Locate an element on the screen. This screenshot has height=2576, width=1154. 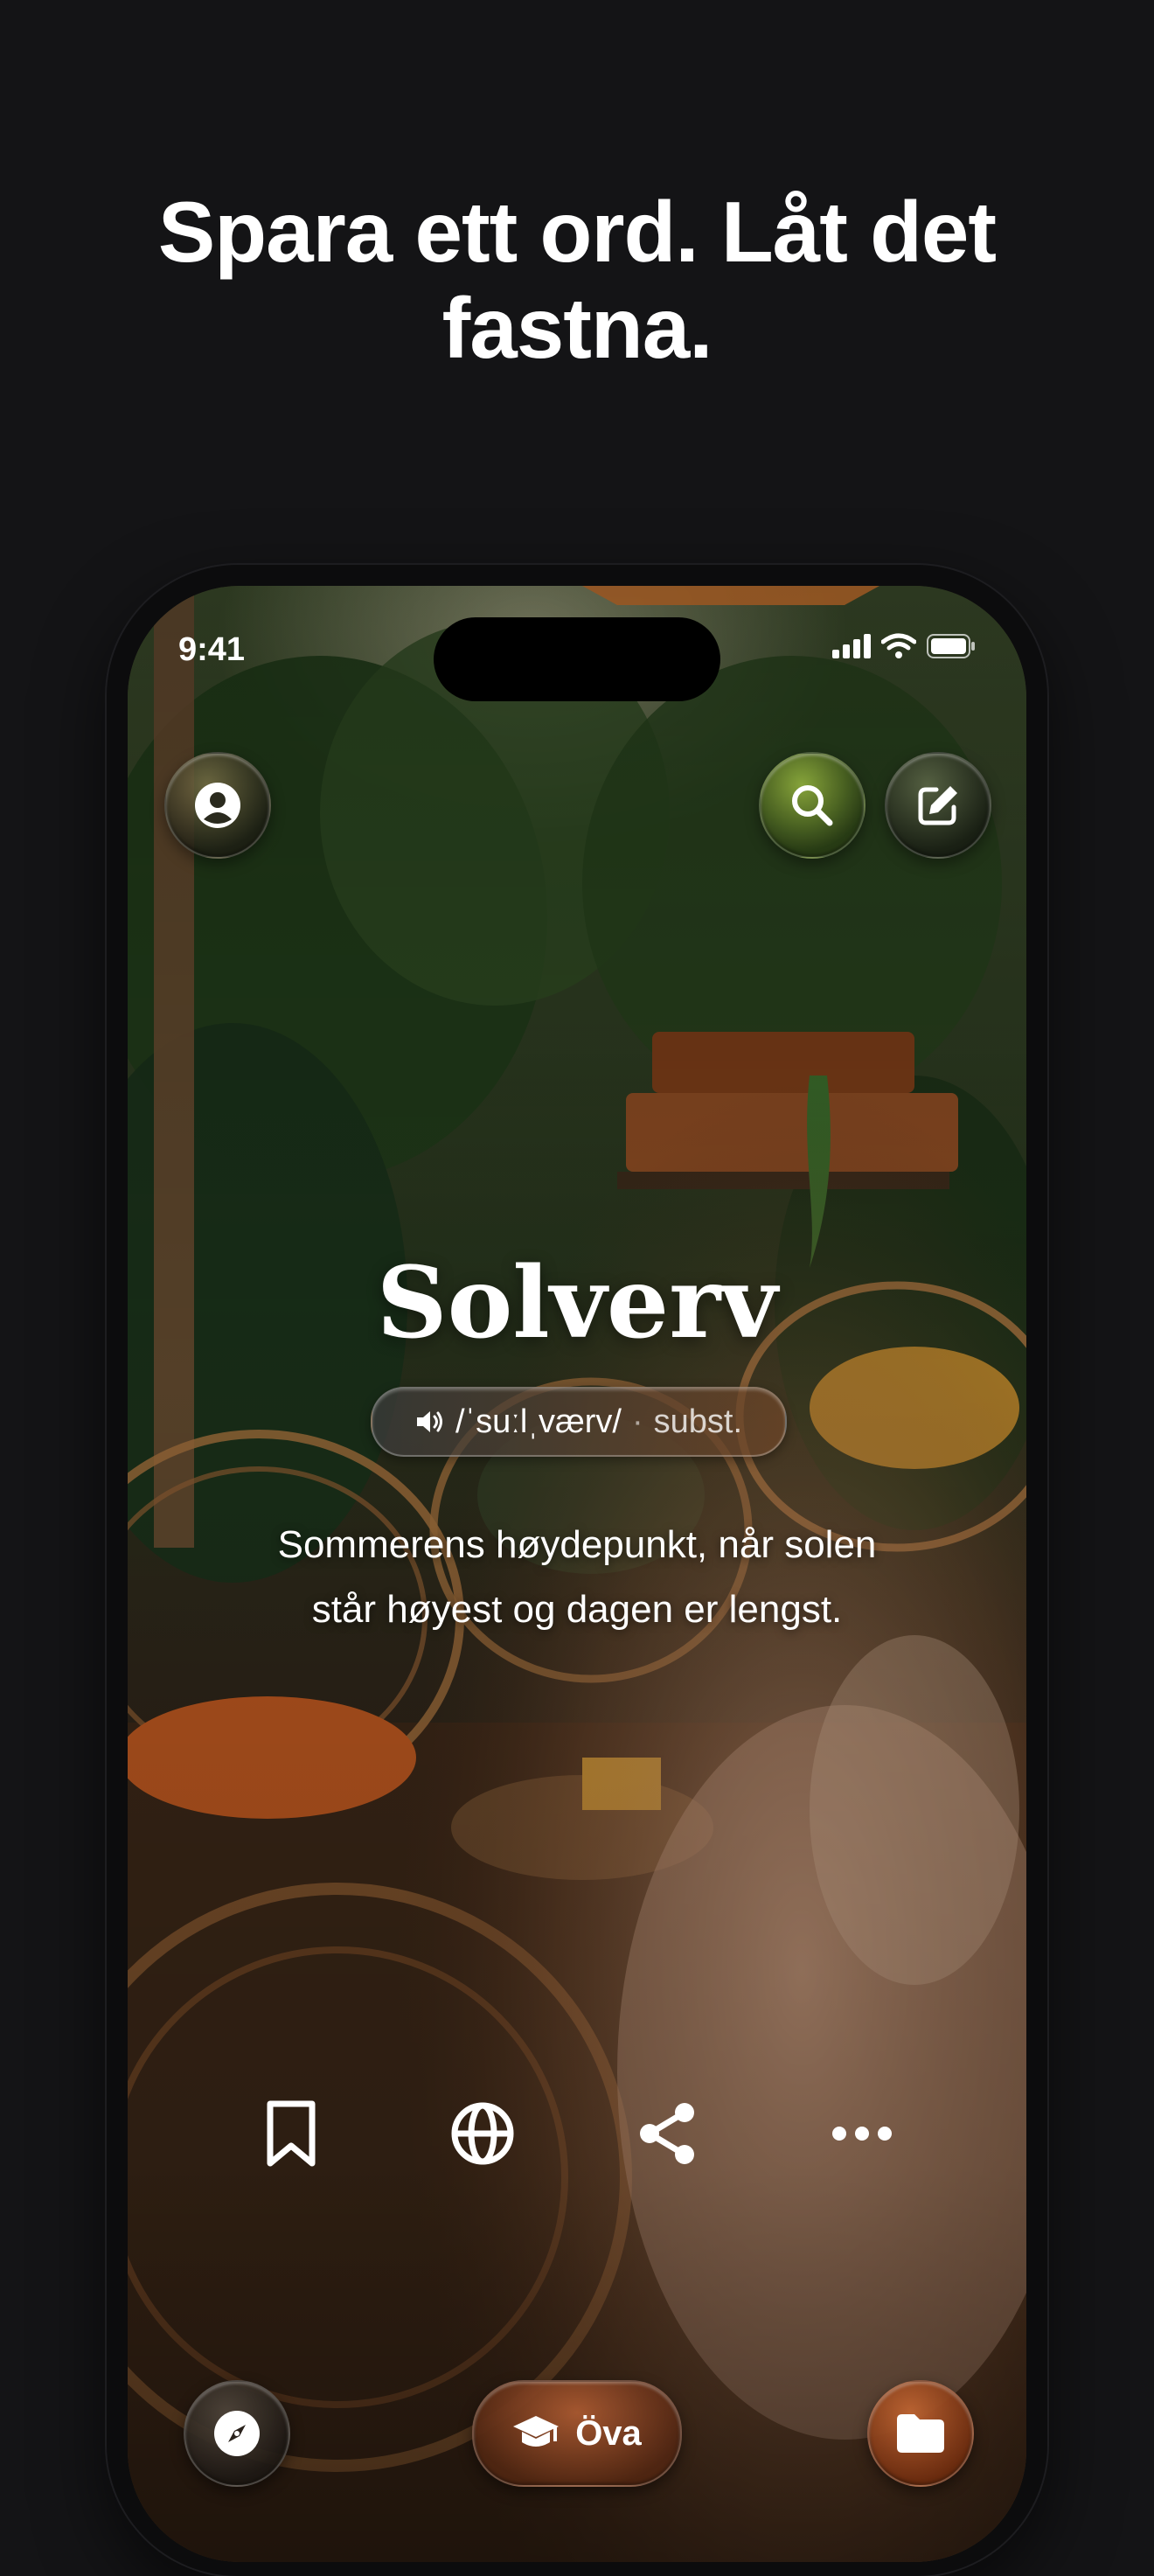
graduation-cap-icon is located at coordinates (536, 2431).